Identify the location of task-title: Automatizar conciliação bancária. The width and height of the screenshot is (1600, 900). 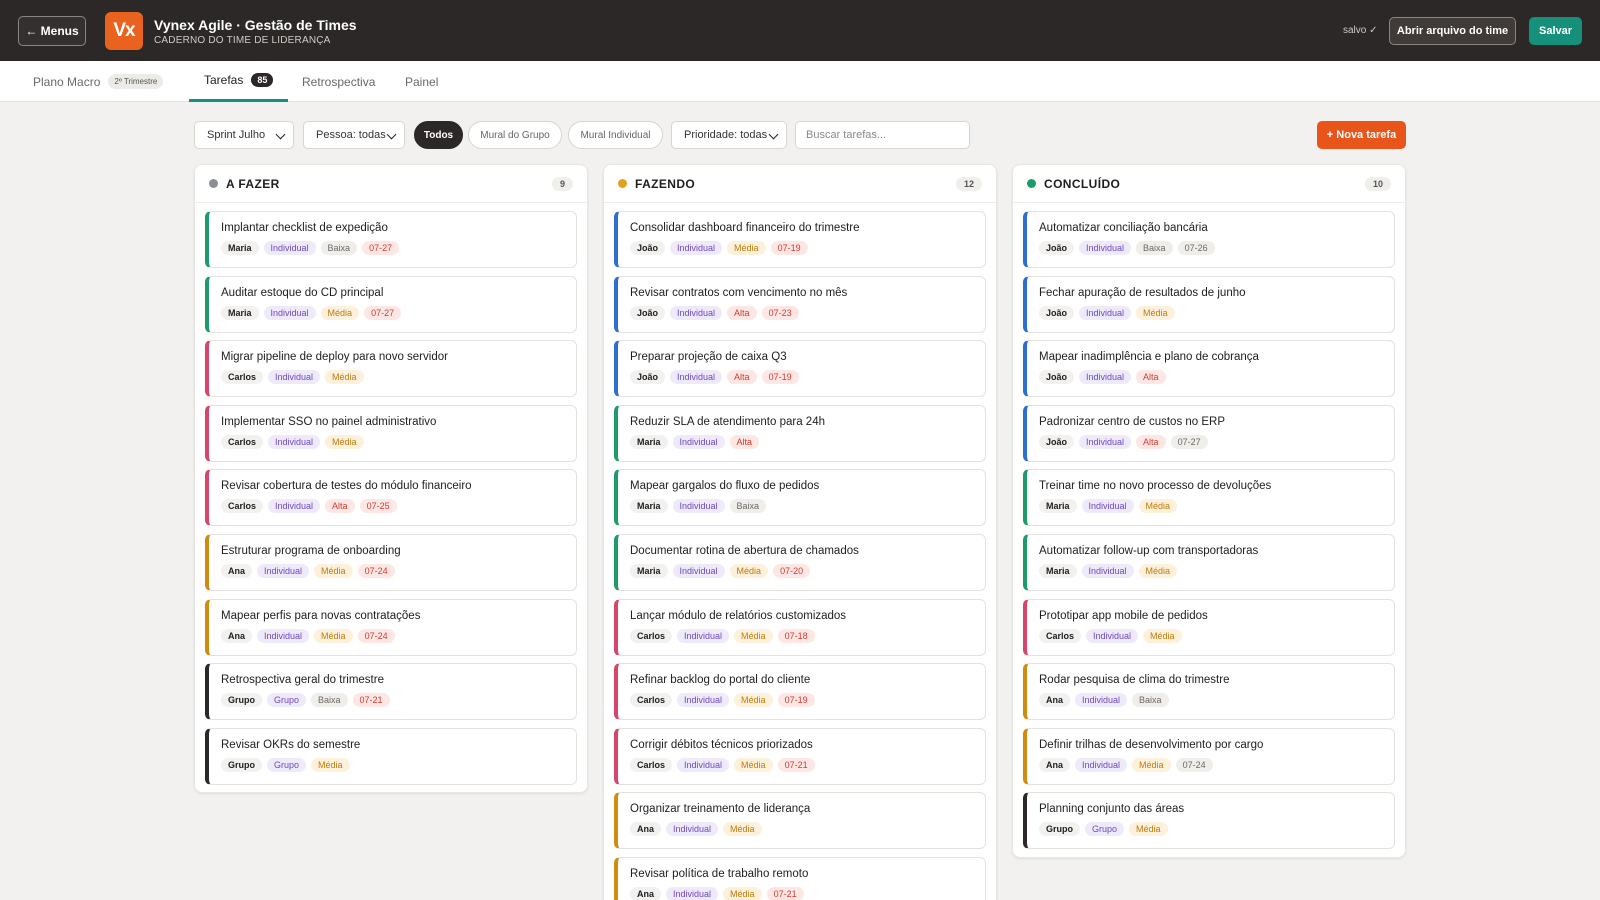
(1123, 228).